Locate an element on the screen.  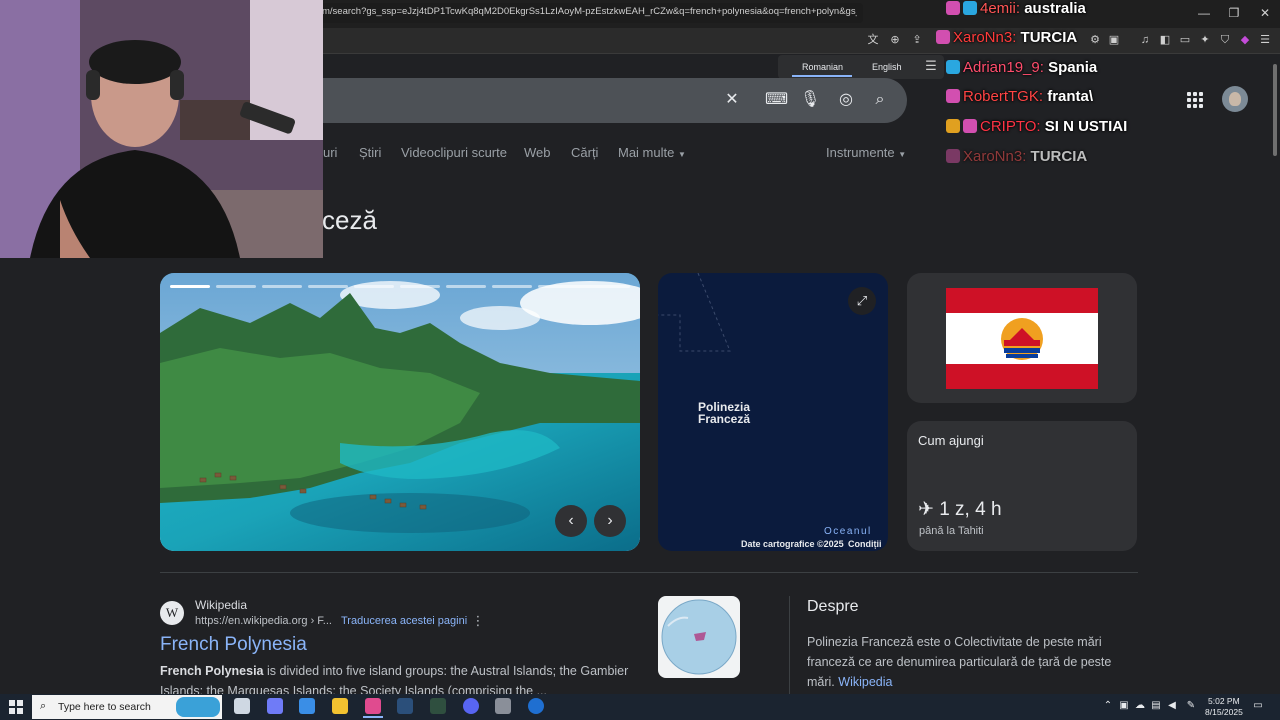
taskbar-clock-date: 8/15/2025 is located at coordinates (1224, 712).